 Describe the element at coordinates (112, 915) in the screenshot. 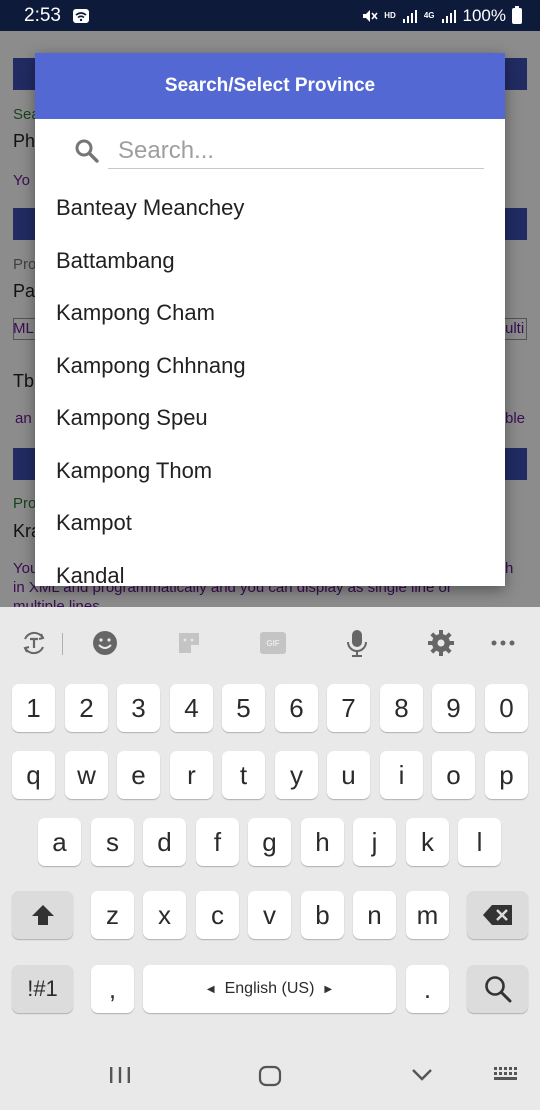

I see `key-z: z` at that location.